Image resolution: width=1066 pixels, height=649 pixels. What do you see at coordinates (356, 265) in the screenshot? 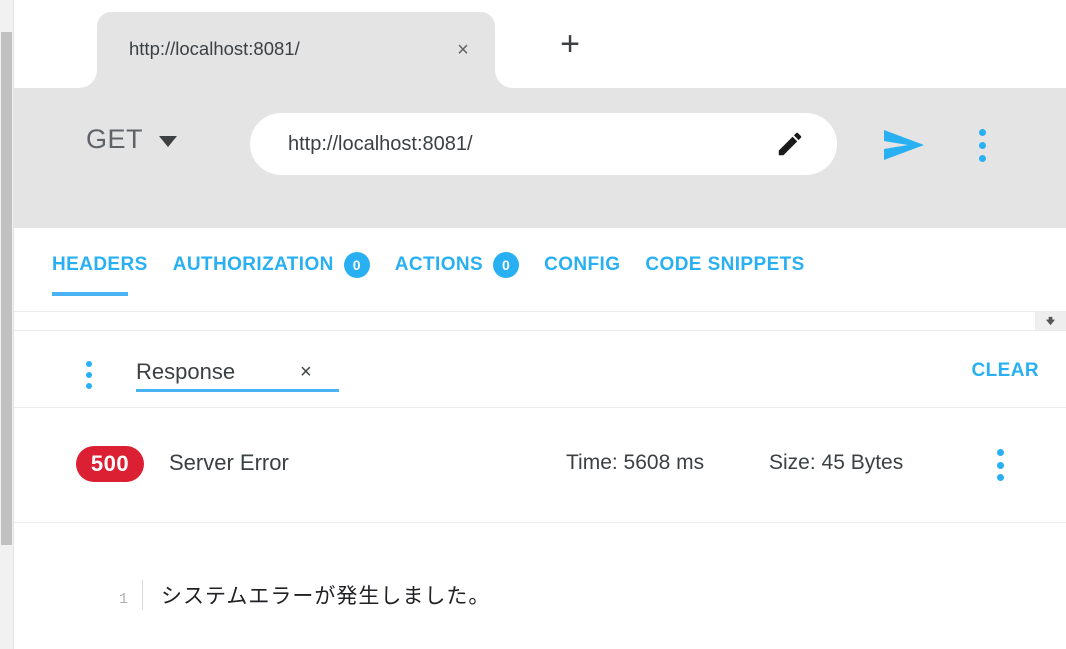
I see `tab-authorization-badge: 0` at bounding box center [356, 265].